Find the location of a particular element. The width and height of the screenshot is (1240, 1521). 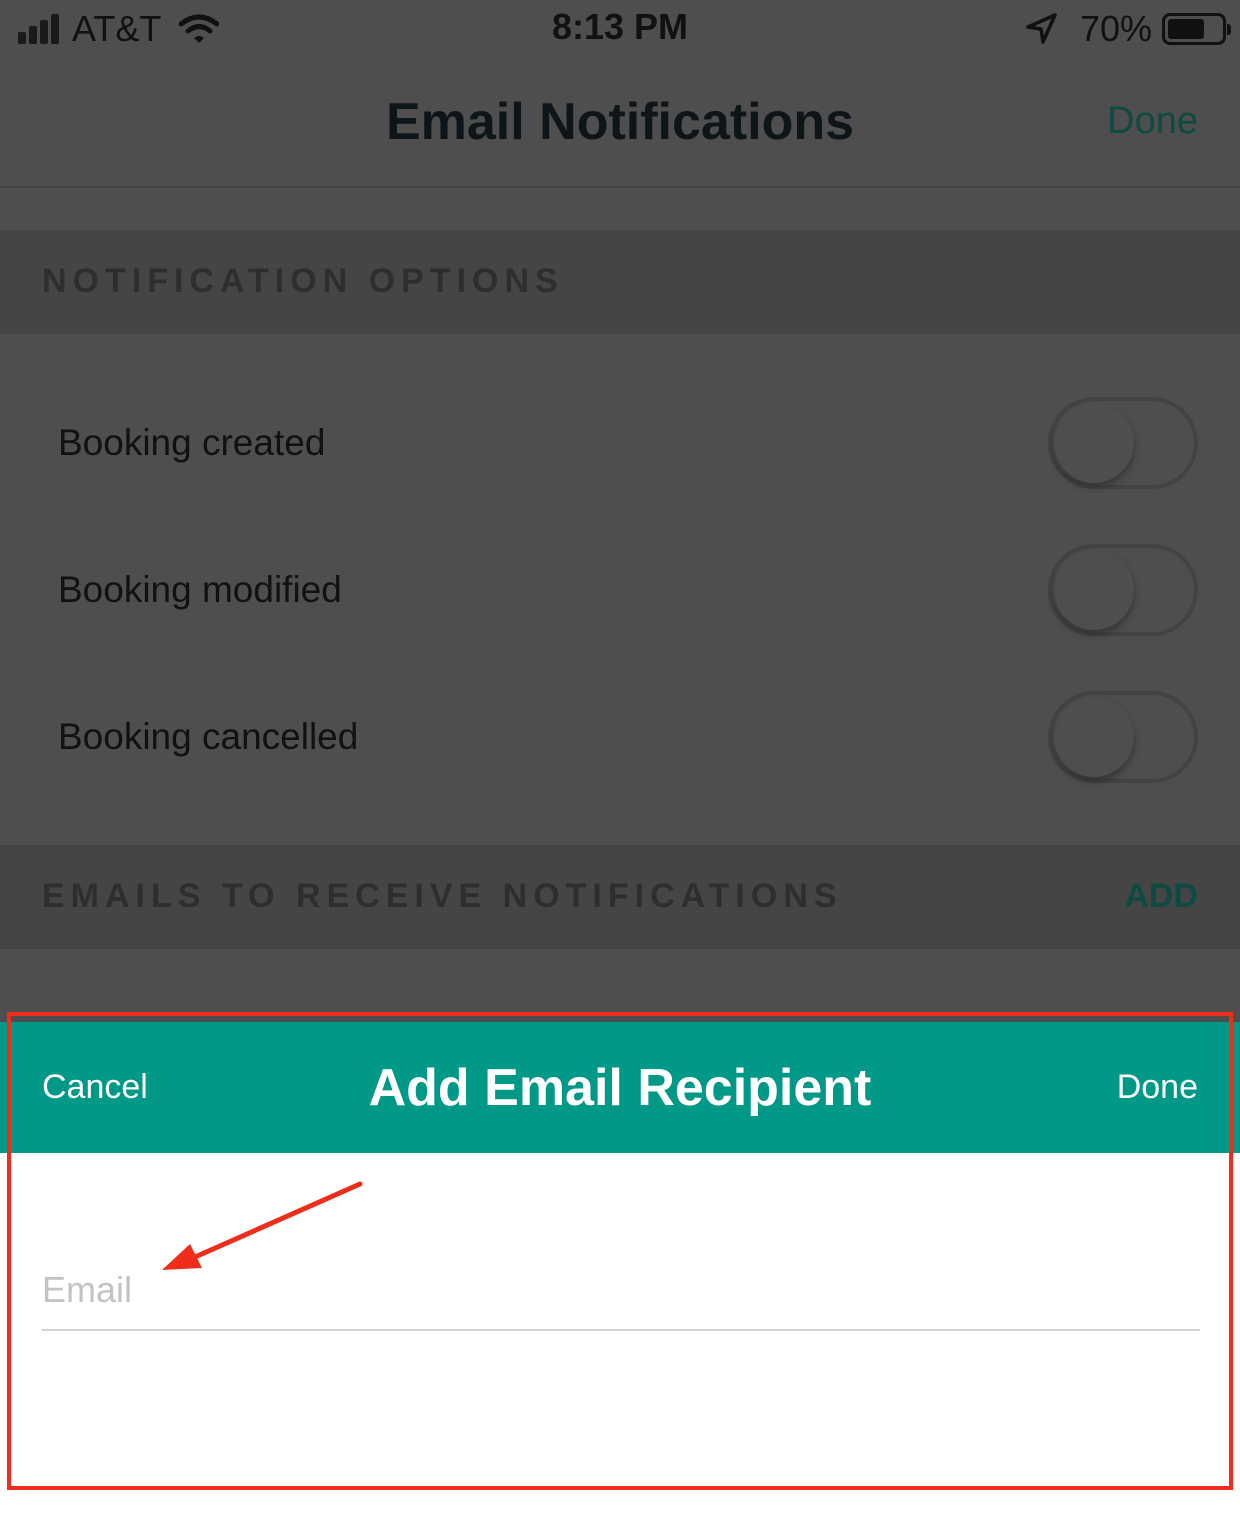

notification-options-header: NOTIFICATION OPTIONS is located at coordinates (620, 282).